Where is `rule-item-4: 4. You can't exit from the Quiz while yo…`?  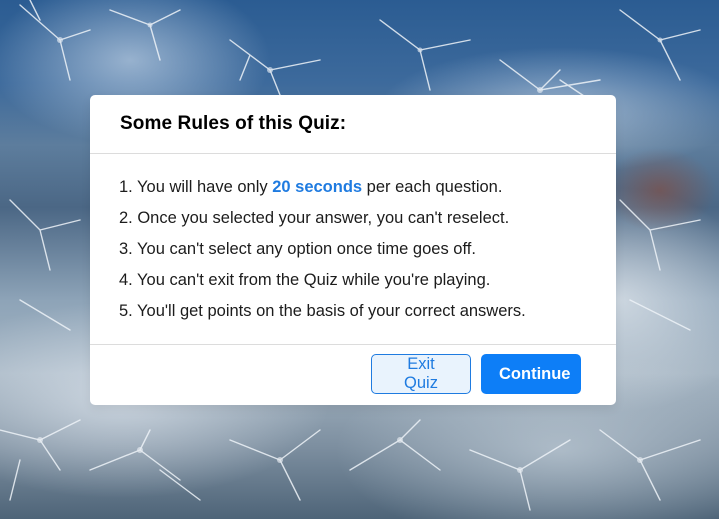
rule-item-4: 4. You can't exit from the Quiz while yo… is located at coordinates (305, 280).